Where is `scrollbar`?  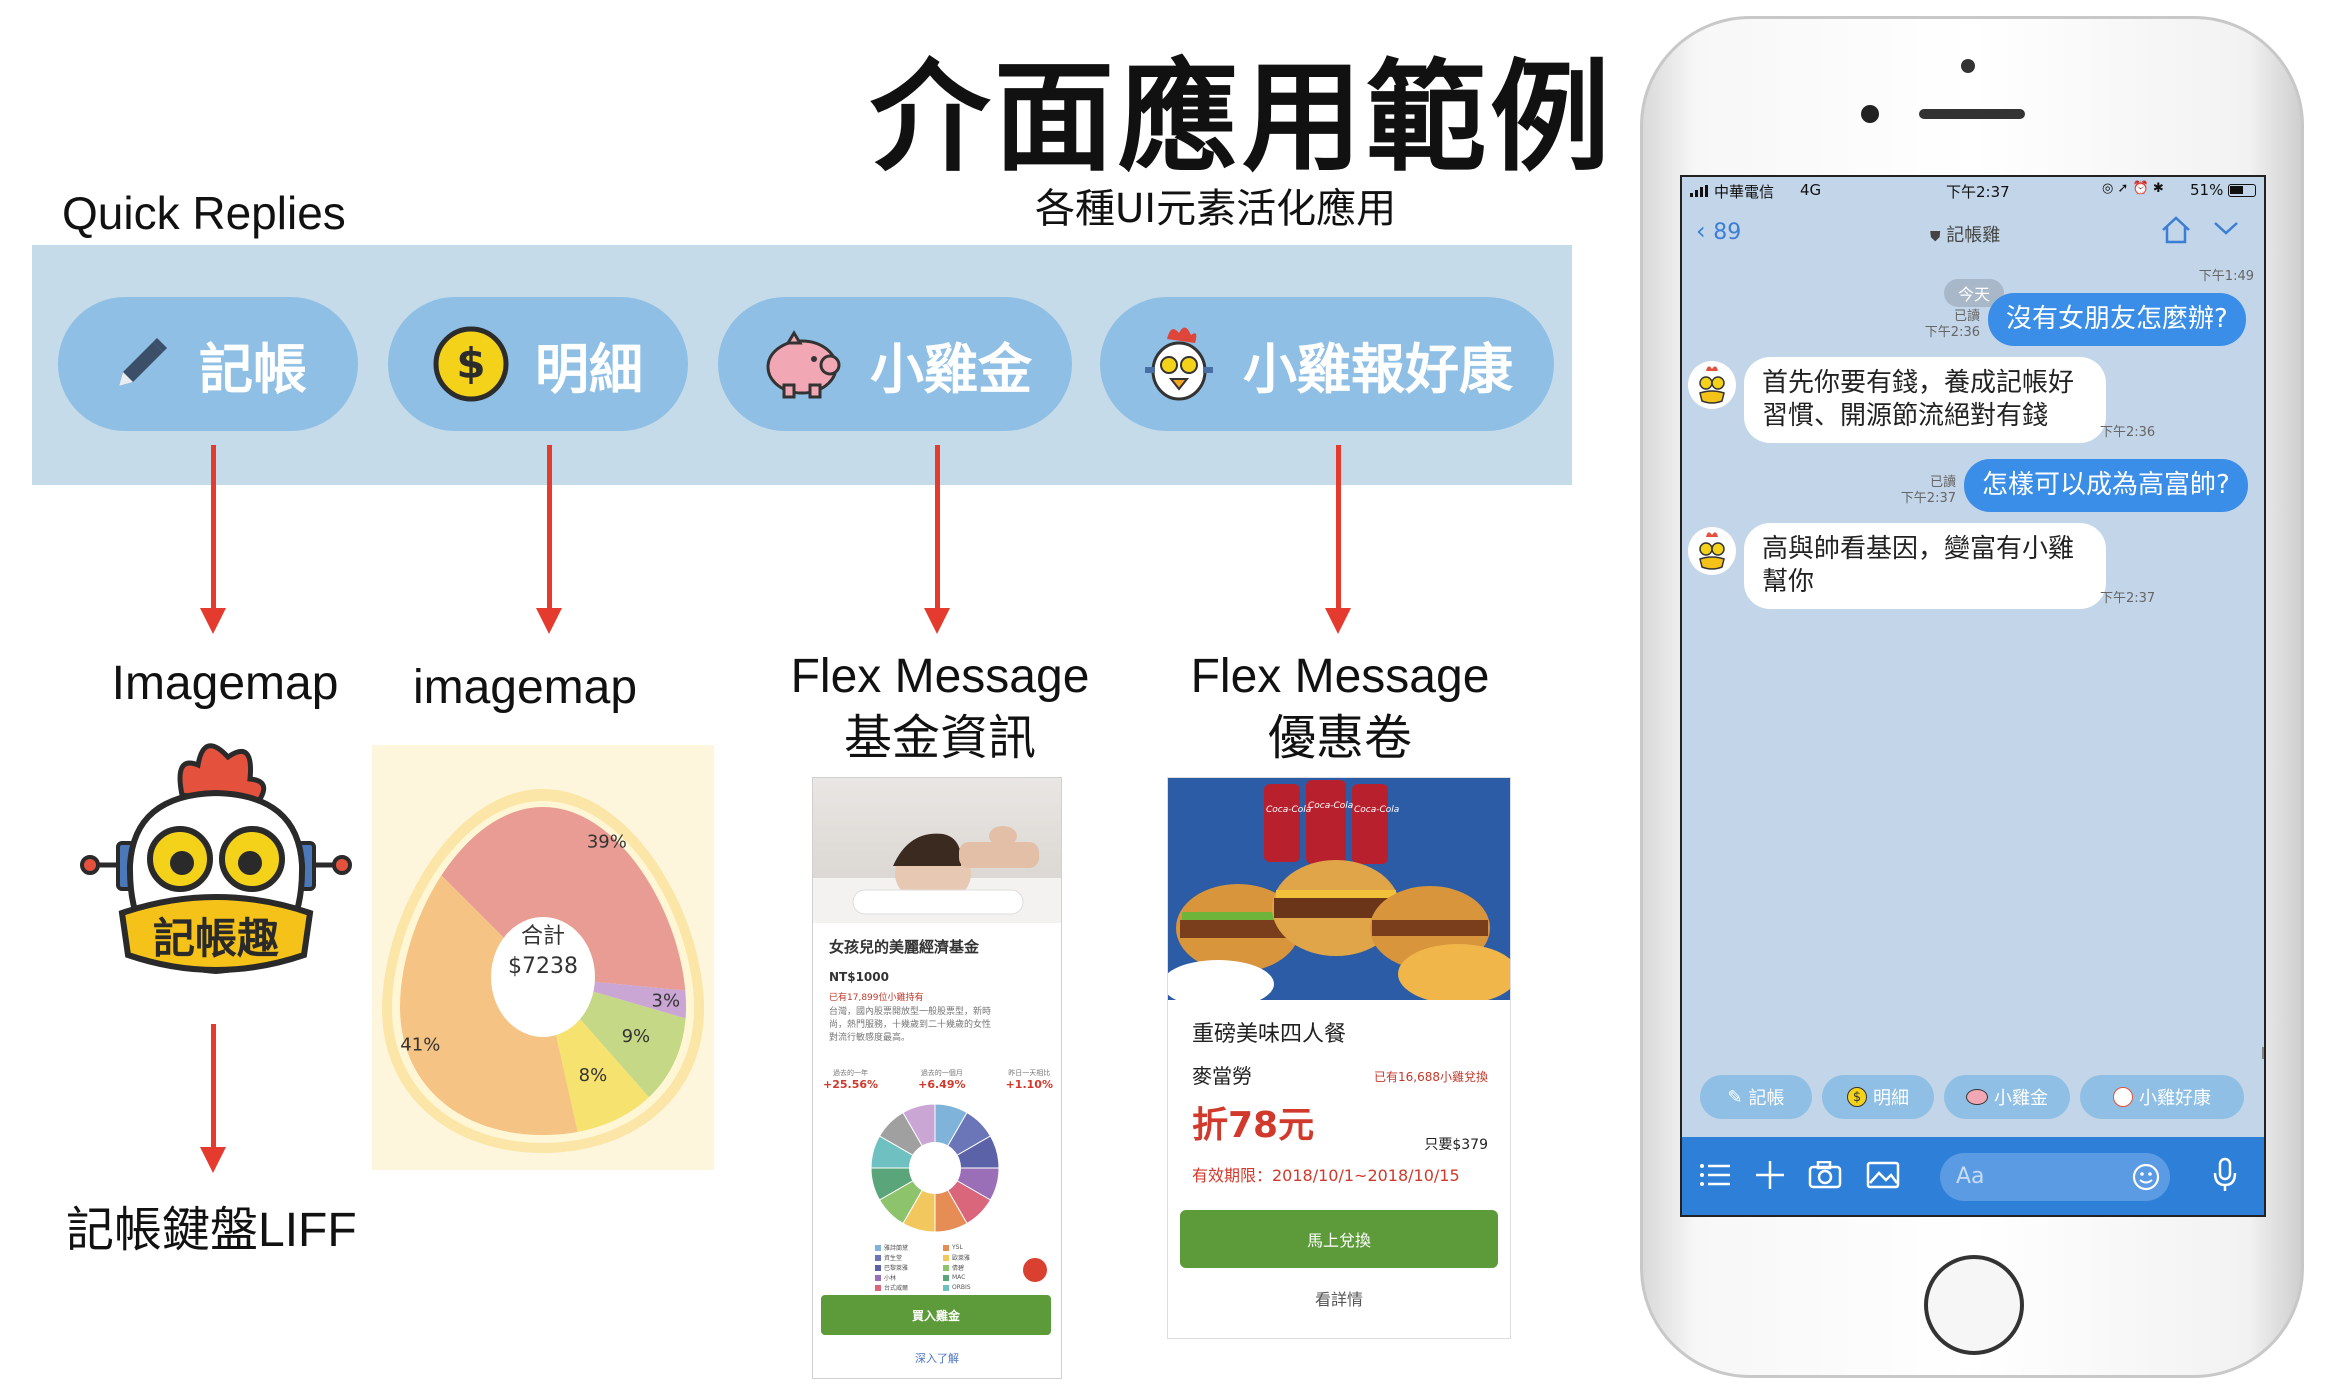
scrollbar is located at coordinates (2263, 1053).